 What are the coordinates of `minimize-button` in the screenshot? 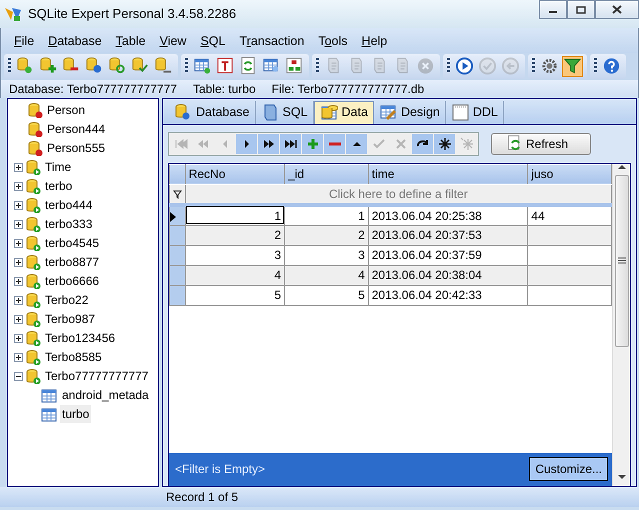 It's located at (553, 9).